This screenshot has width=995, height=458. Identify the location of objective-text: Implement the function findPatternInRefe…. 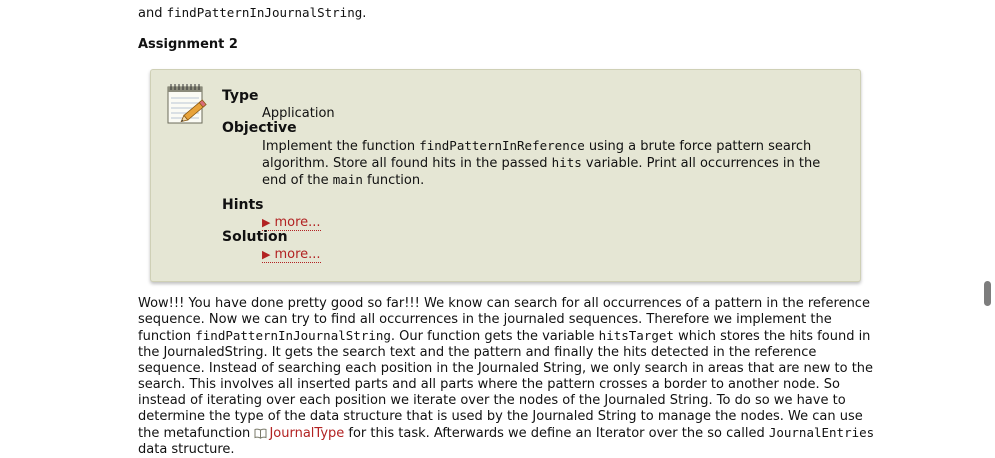
(541, 163).